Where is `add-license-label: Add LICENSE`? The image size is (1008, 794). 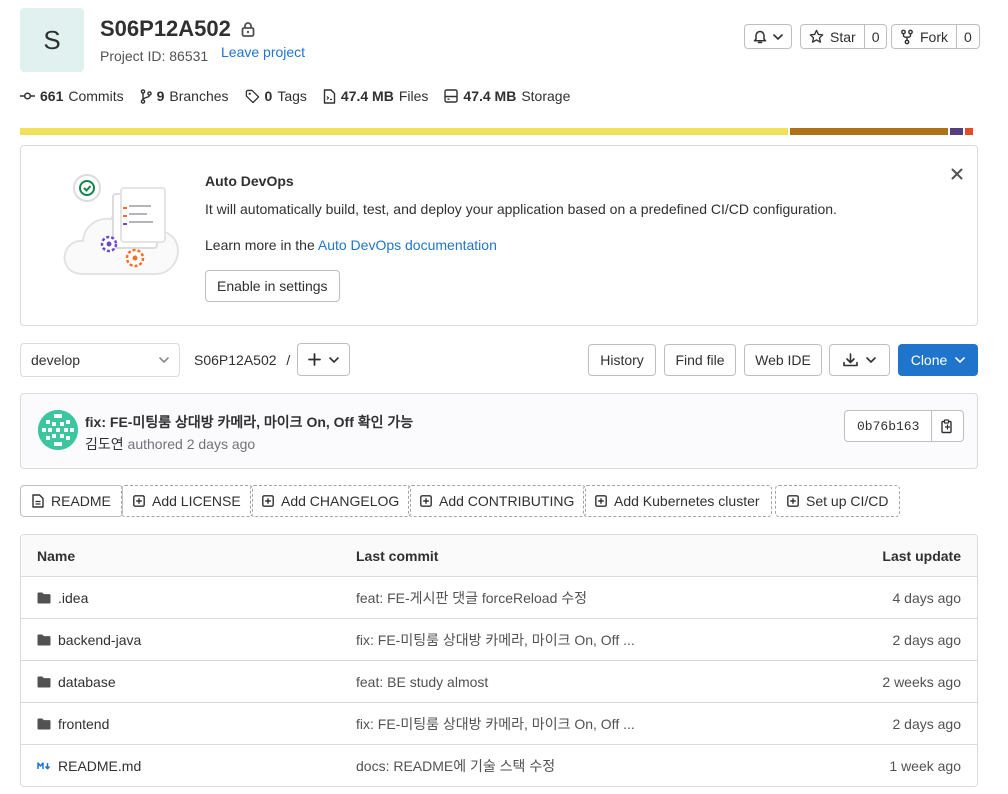 add-license-label: Add LICENSE is located at coordinates (196, 501).